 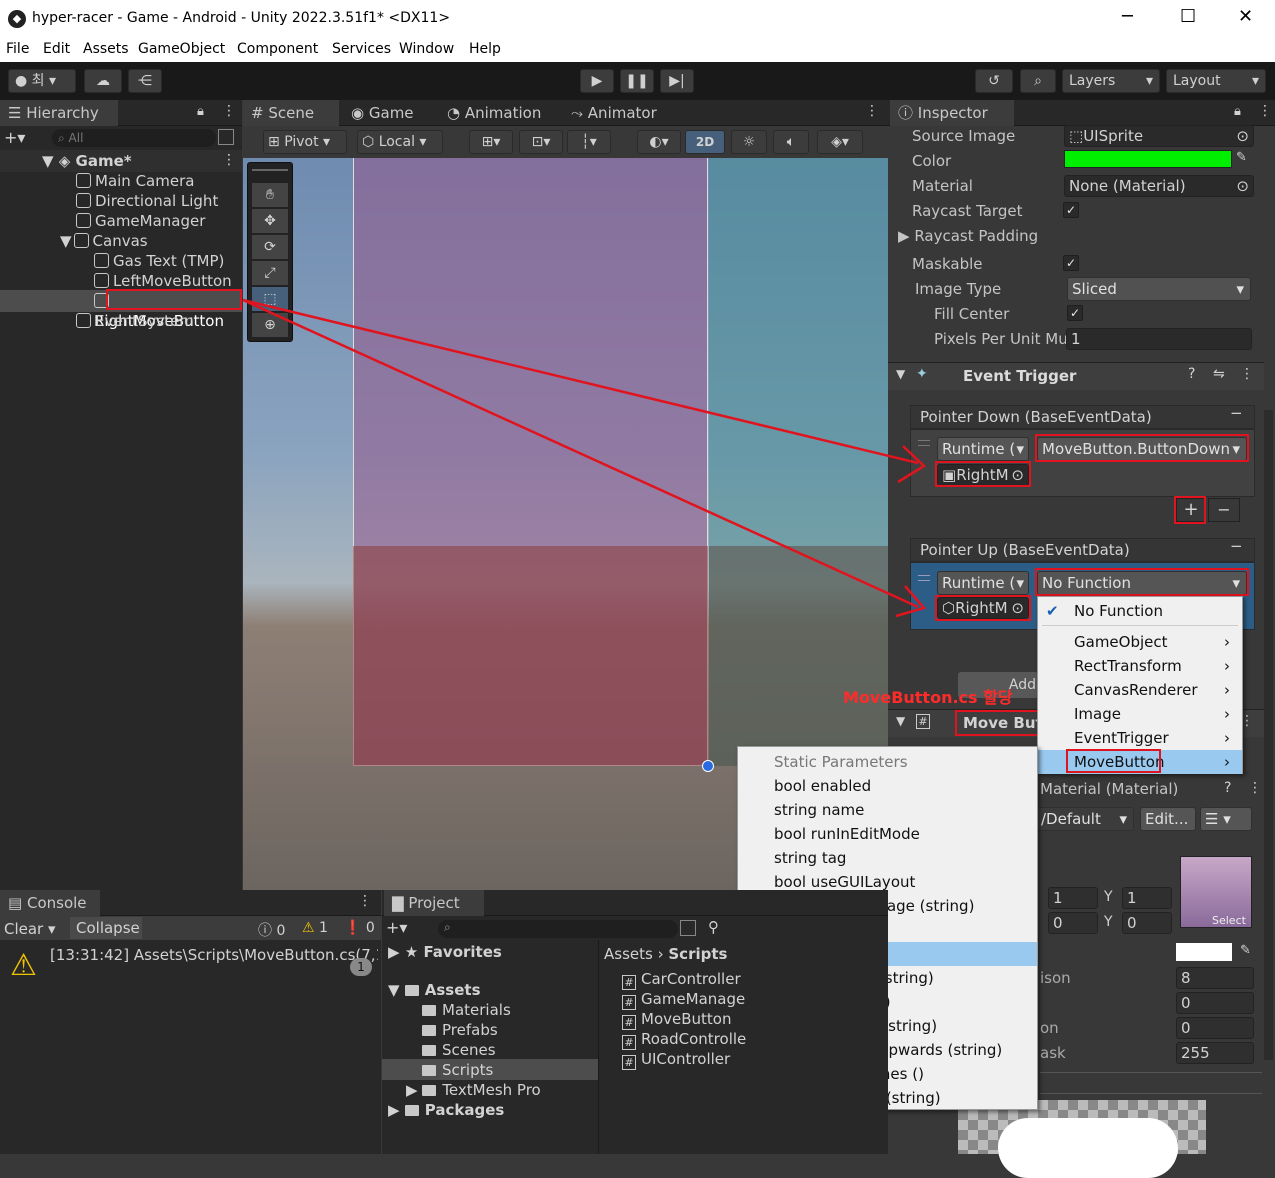 I want to click on arrow-to-pointer-down, so click(x=580, y=381).